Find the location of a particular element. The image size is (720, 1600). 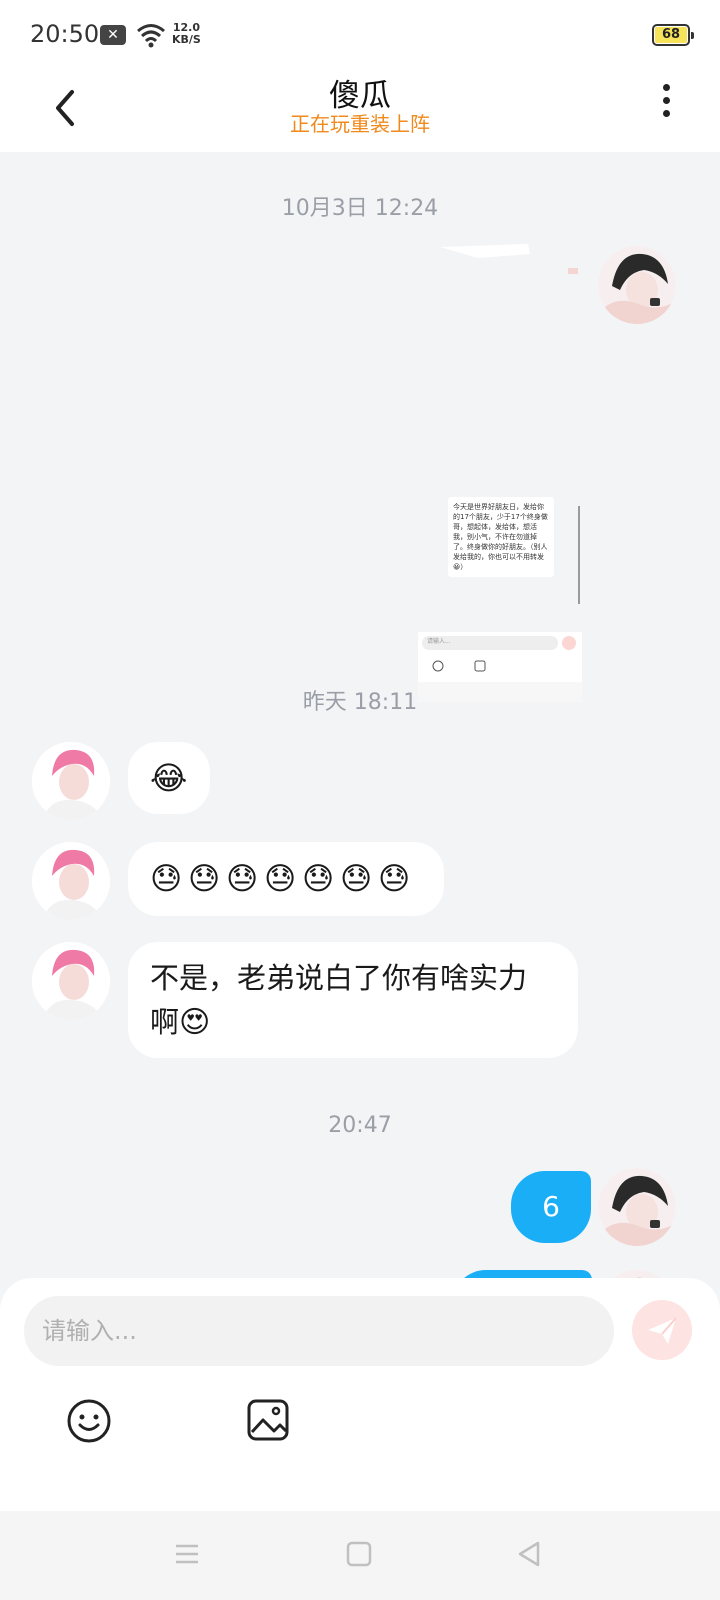

timestamp: 10月3日 12:24 is located at coordinates (360, 208).